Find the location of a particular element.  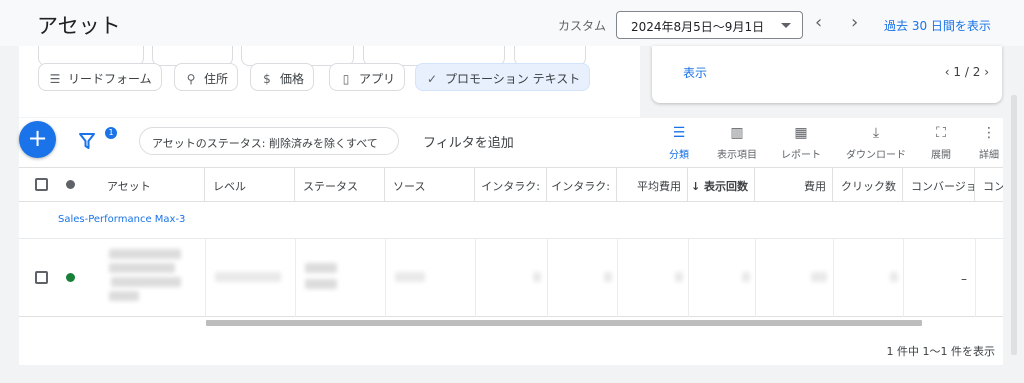

status-dot is located at coordinates (70, 277).